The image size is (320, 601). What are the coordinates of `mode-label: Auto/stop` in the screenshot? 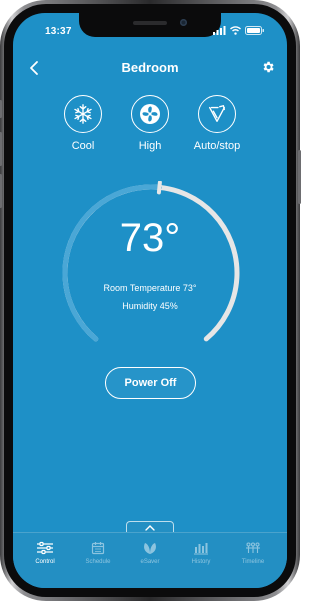 It's located at (217, 146).